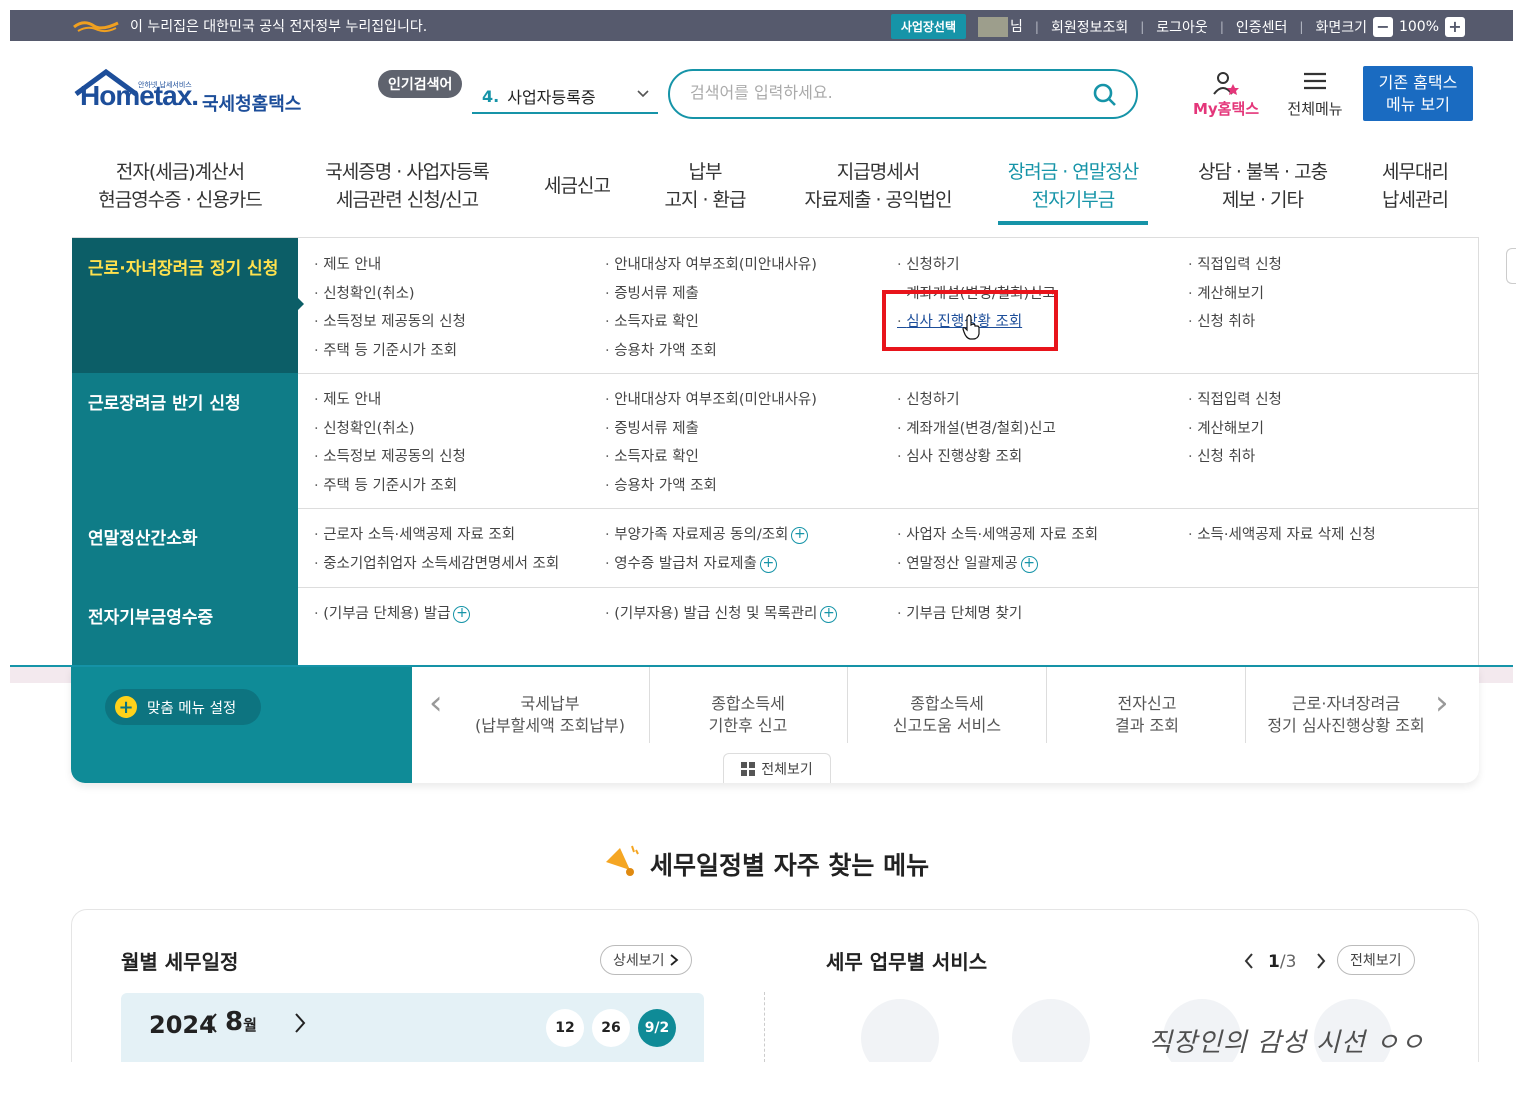 This screenshot has height=1101, width=1523. What do you see at coordinates (878, 186) in the screenshot?
I see `nav-statement: 지급명세서 자료제출 · 공익법인` at bounding box center [878, 186].